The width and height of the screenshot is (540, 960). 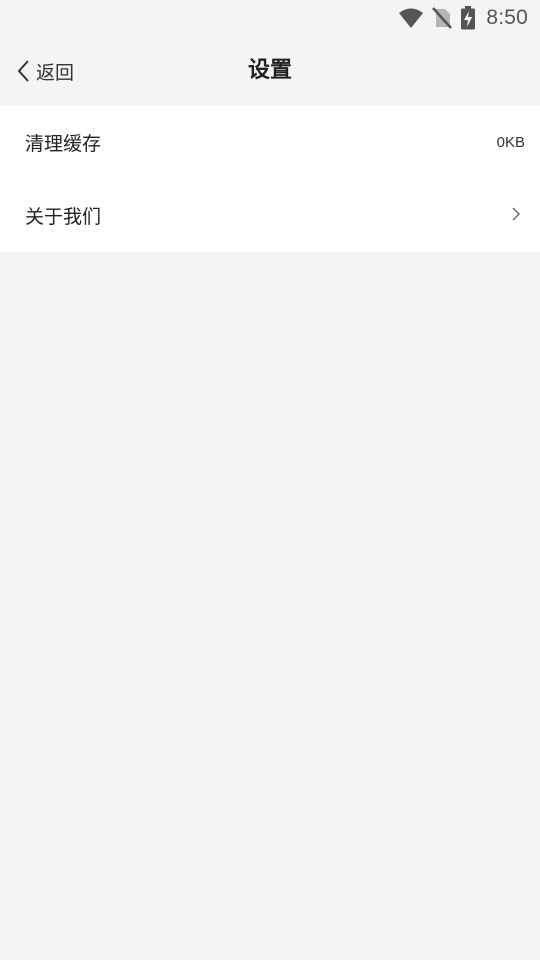 What do you see at coordinates (55, 72) in the screenshot?
I see `back-label: 返回` at bounding box center [55, 72].